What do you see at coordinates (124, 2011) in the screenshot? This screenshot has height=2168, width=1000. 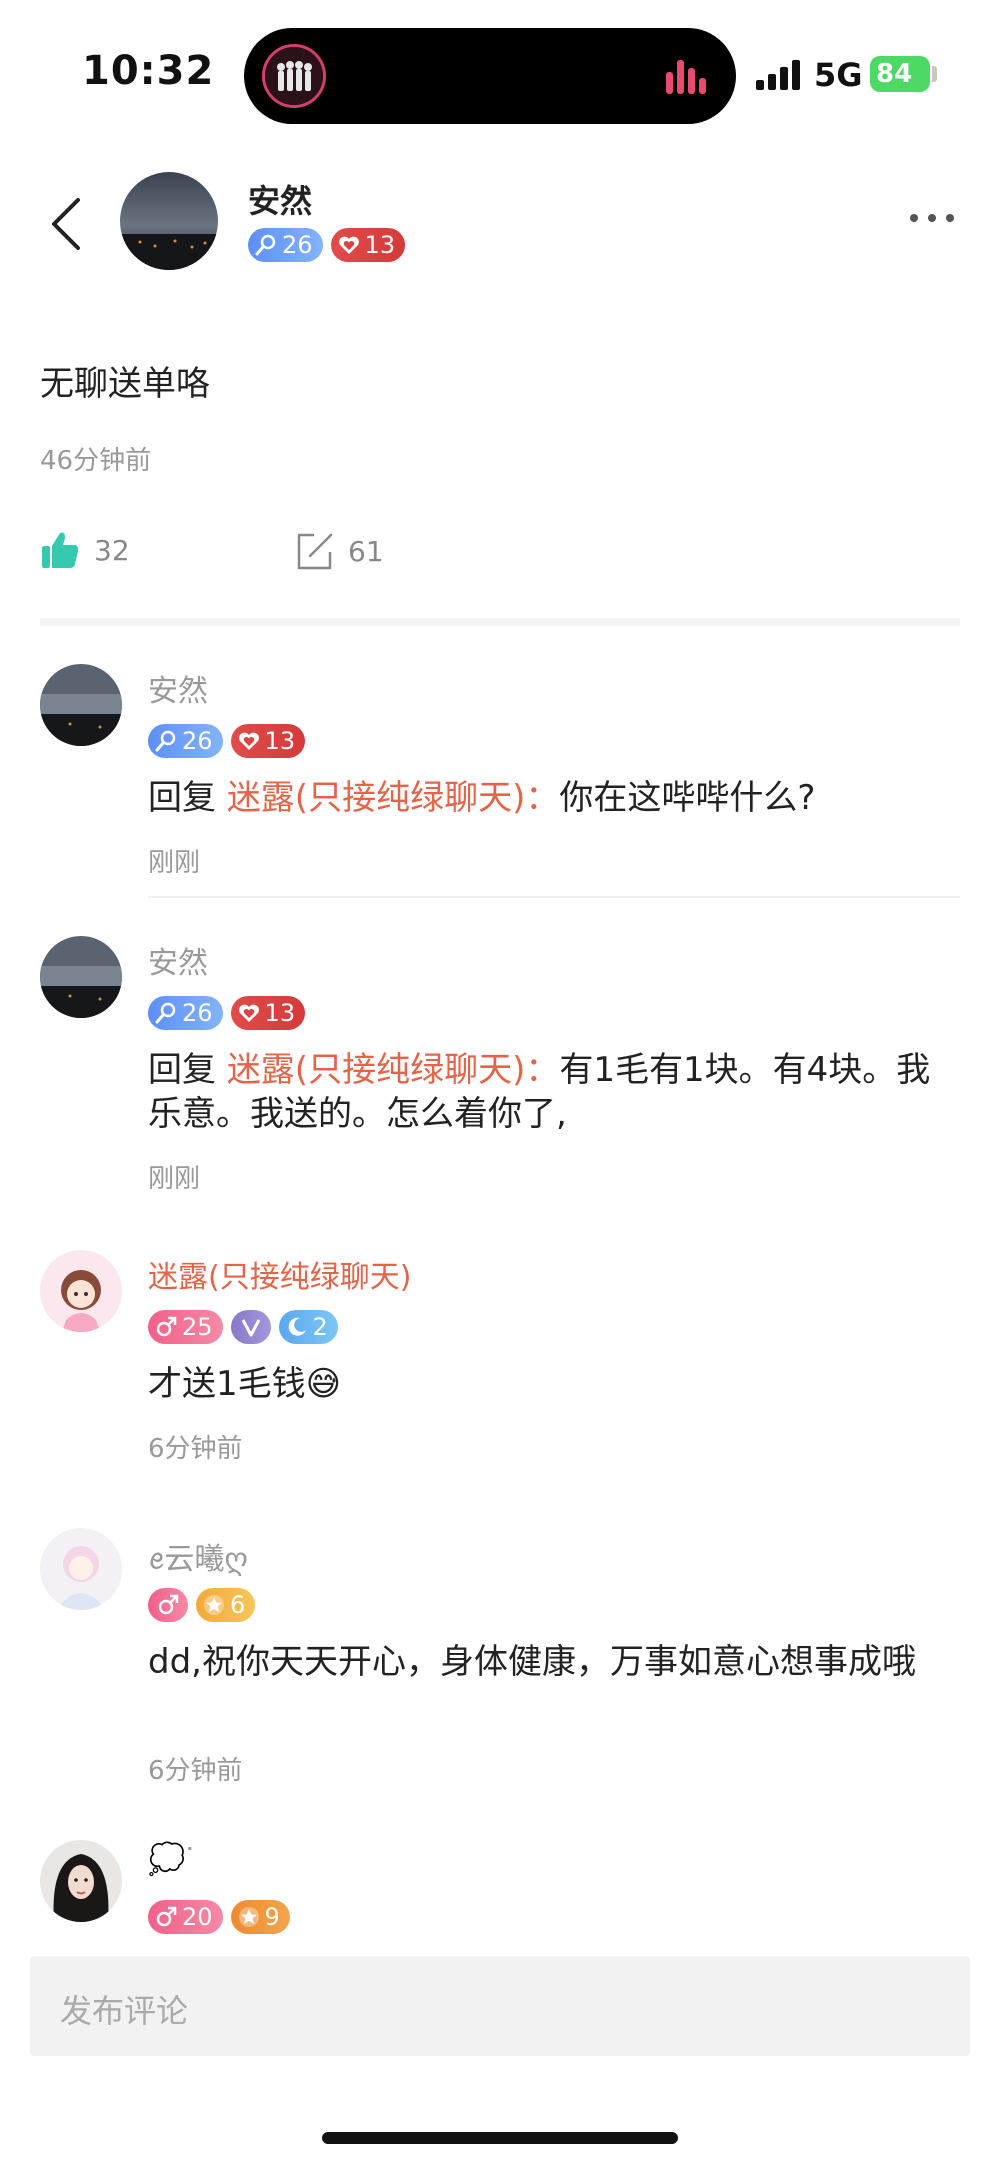 I see `comment-input-placeholder: 发布评论` at bounding box center [124, 2011].